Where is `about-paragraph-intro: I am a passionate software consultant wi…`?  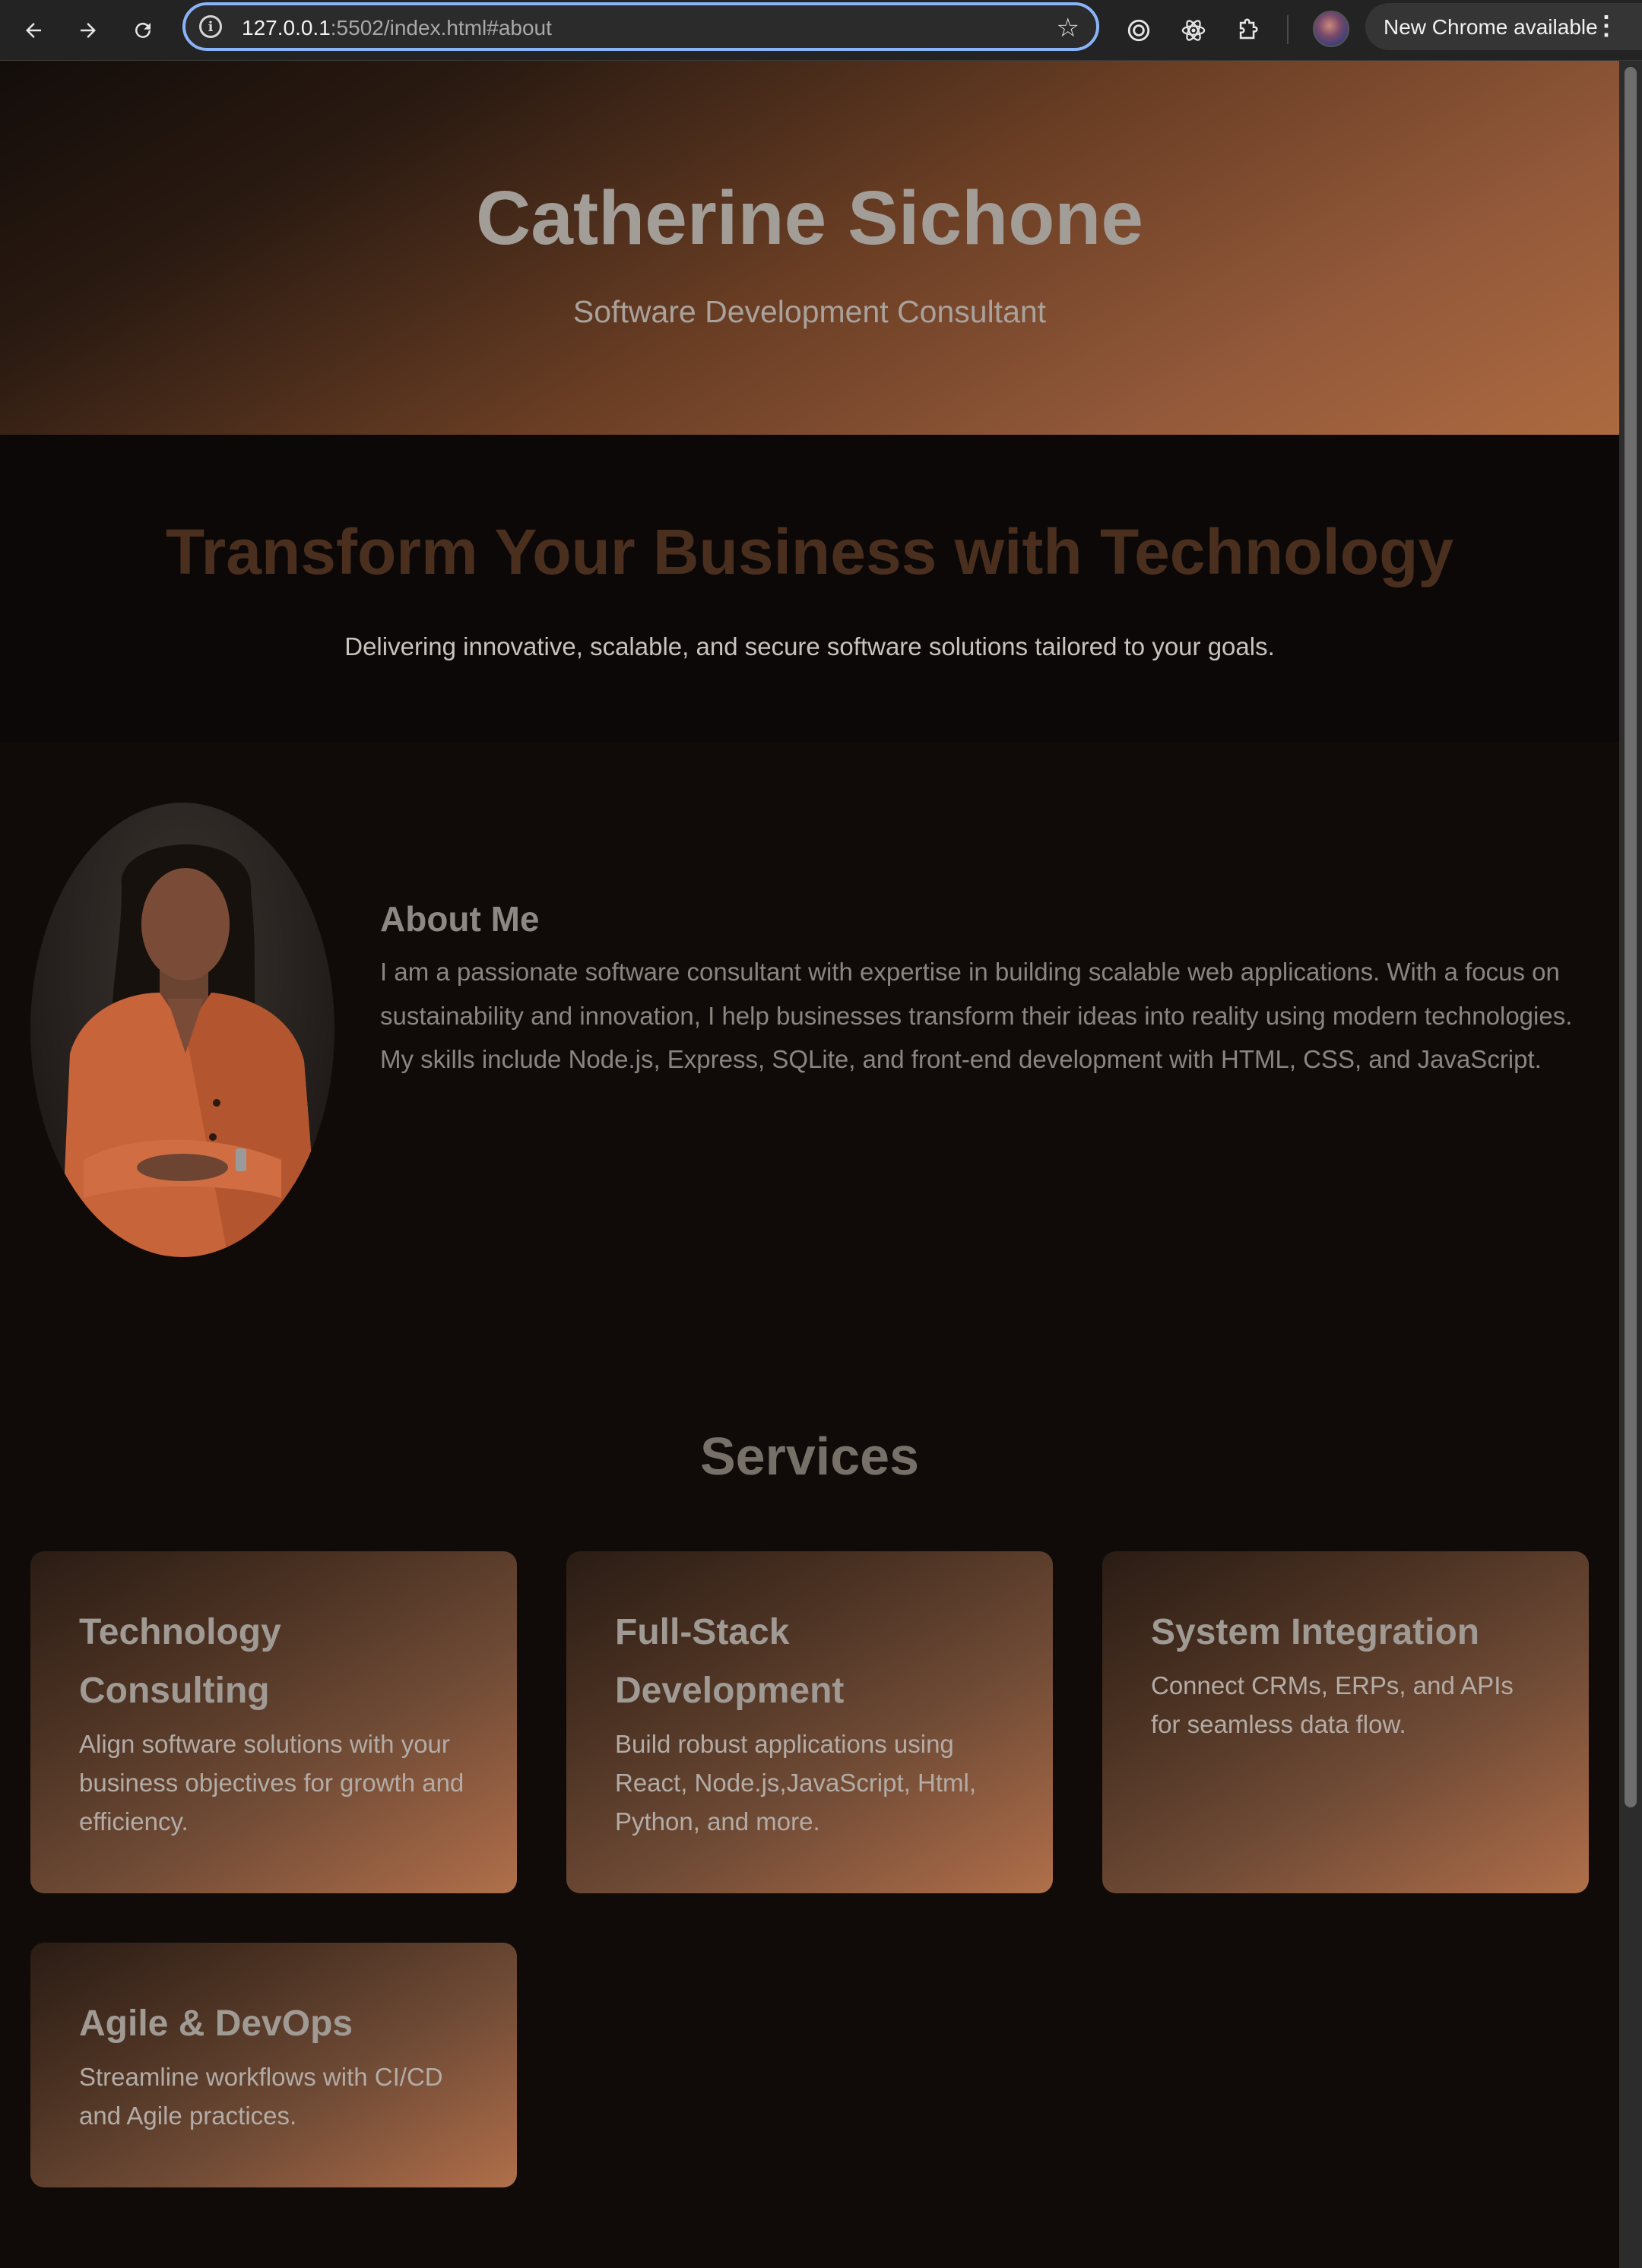 about-paragraph-intro: I am a passionate software consultant wi… is located at coordinates (977, 994).